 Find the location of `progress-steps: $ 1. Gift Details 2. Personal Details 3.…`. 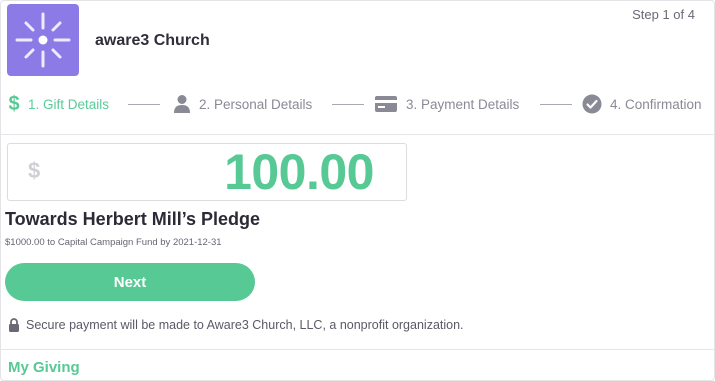

progress-steps: $ 1. Gift Details 2. Personal Details 3.… is located at coordinates (357, 104).